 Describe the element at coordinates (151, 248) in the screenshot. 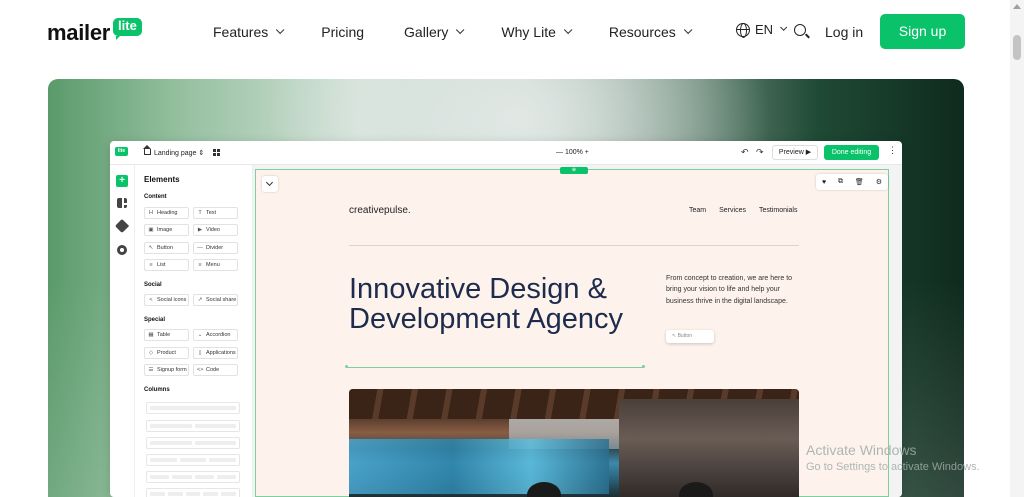

I see `cursor-icon: ↖` at that location.